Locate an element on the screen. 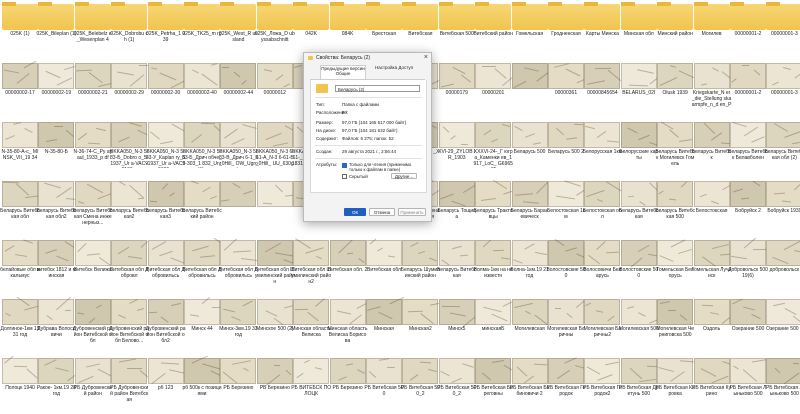 This screenshot has width=800, height=414. file-item: Витебская обл Добровл is located at coordinates (129, 262).